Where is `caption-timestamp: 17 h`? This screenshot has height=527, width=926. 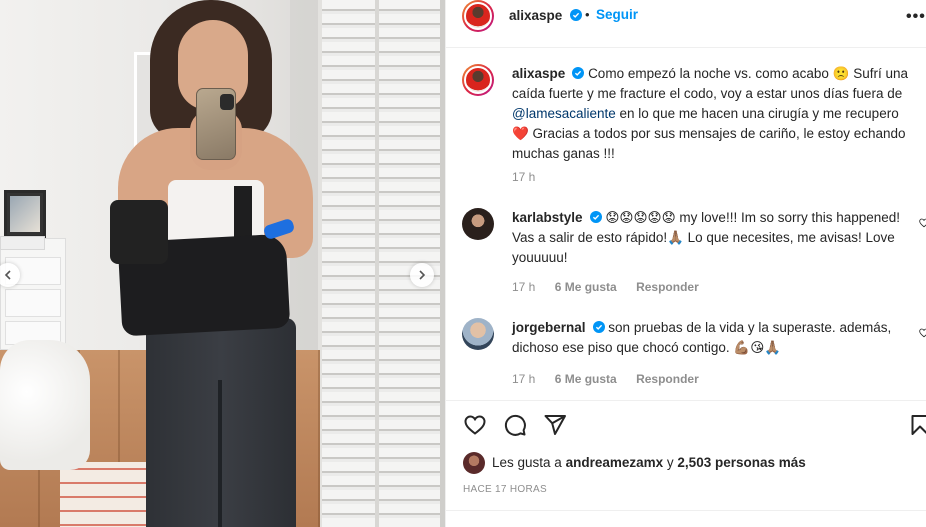 caption-timestamp: 17 h is located at coordinates (523, 177).